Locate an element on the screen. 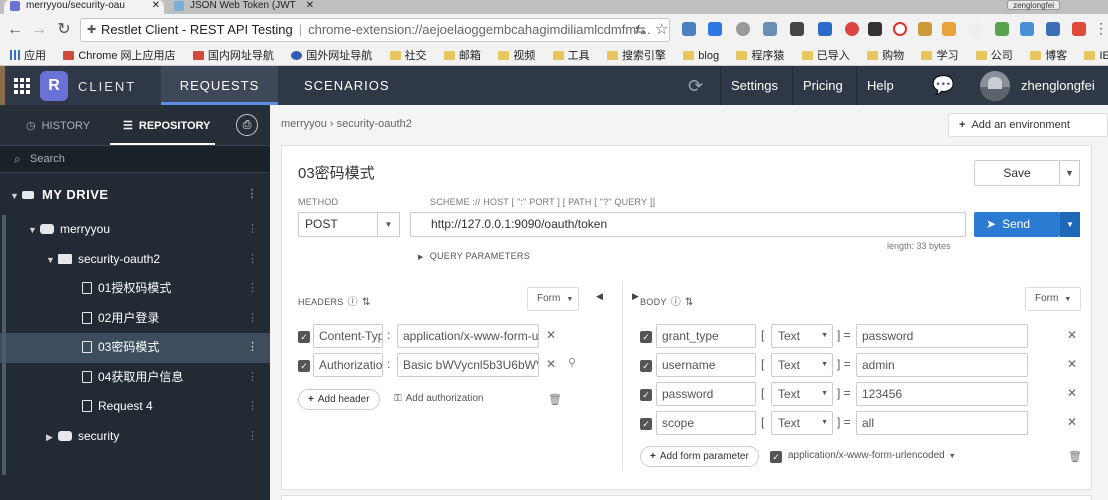  add-environment-button: +Add an environment is located at coordinates (1028, 125).